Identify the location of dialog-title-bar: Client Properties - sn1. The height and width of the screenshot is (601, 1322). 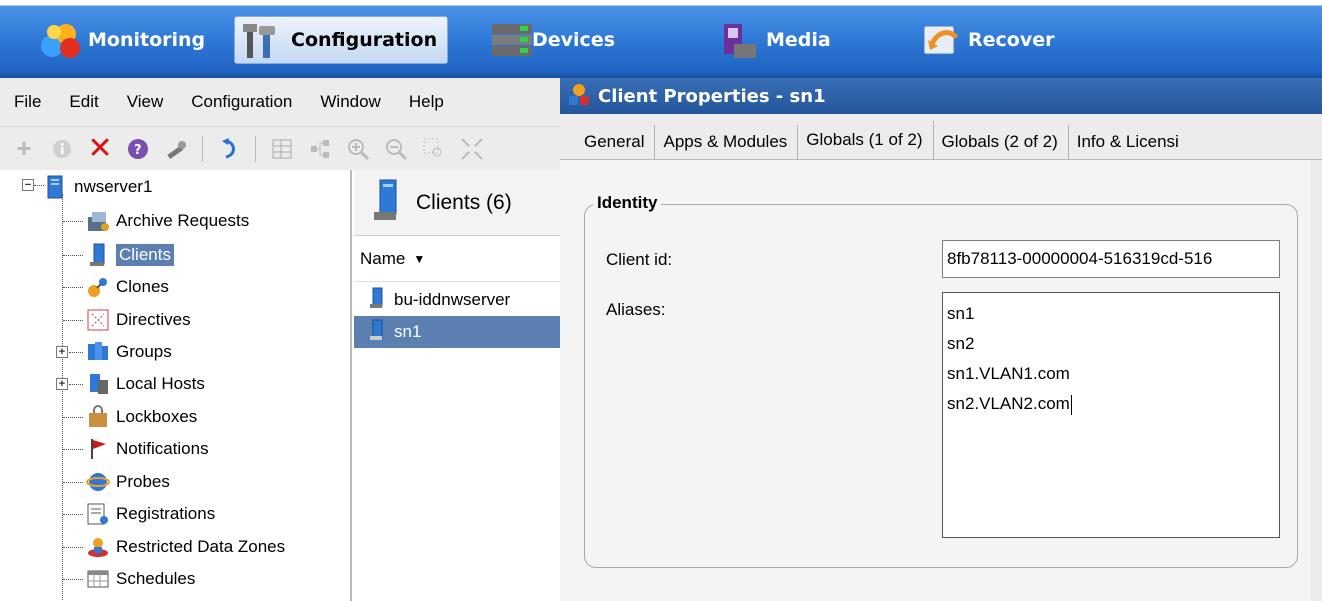
(941, 96).